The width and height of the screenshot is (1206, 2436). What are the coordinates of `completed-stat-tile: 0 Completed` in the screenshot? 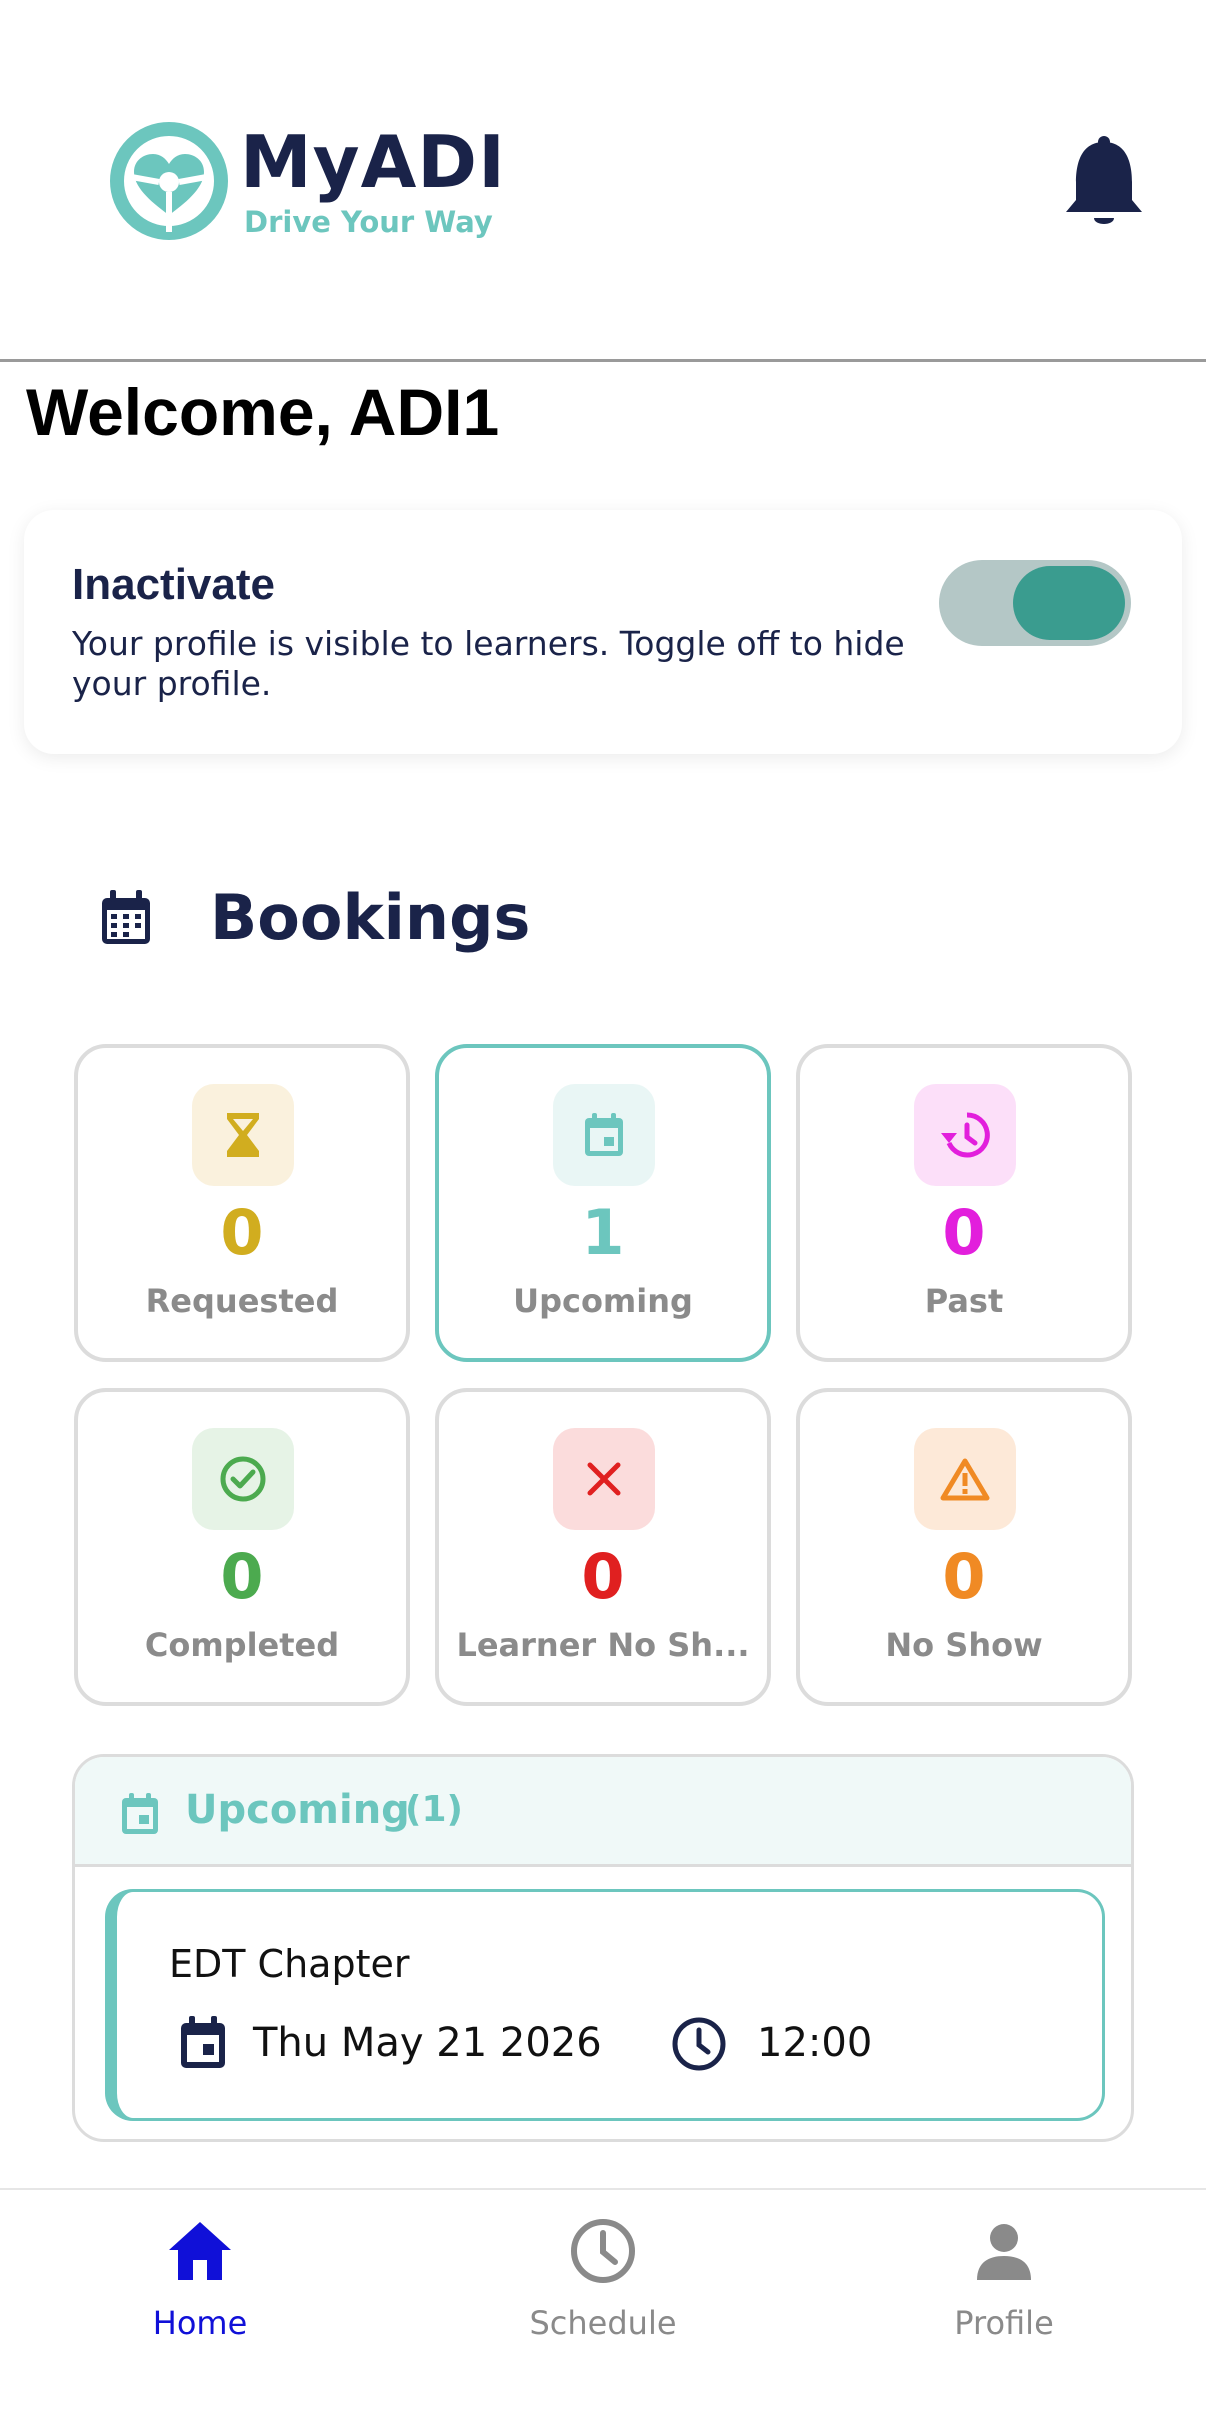 It's located at (242, 1547).